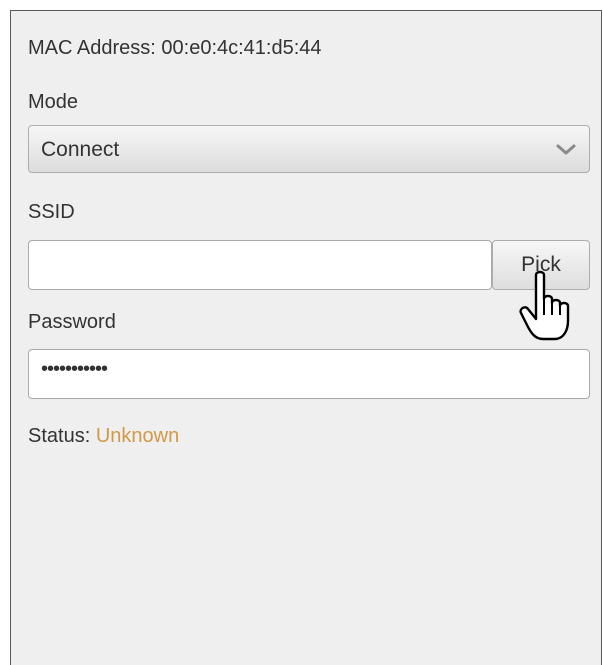 The image size is (603, 665). What do you see at coordinates (53, 102) in the screenshot?
I see `mode-label: Mode` at bounding box center [53, 102].